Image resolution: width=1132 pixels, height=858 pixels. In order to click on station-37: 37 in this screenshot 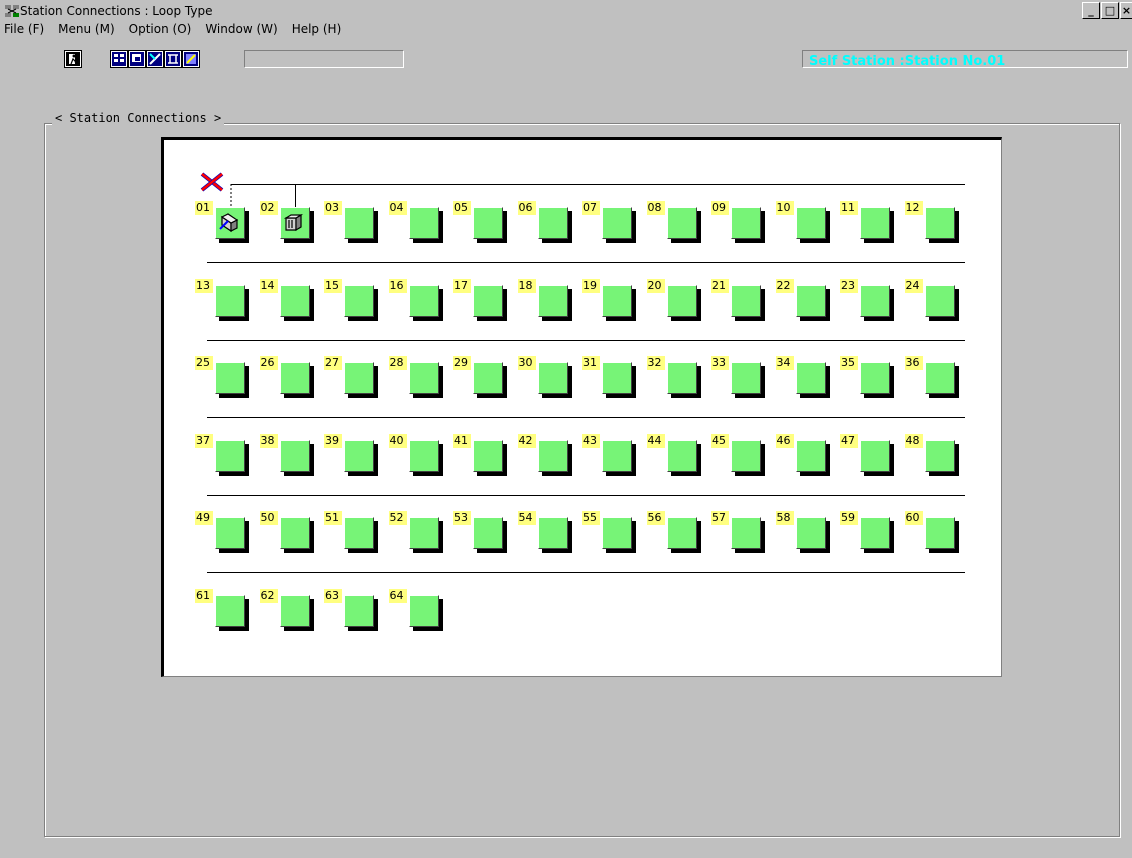, I will do `click(222, 455)`.